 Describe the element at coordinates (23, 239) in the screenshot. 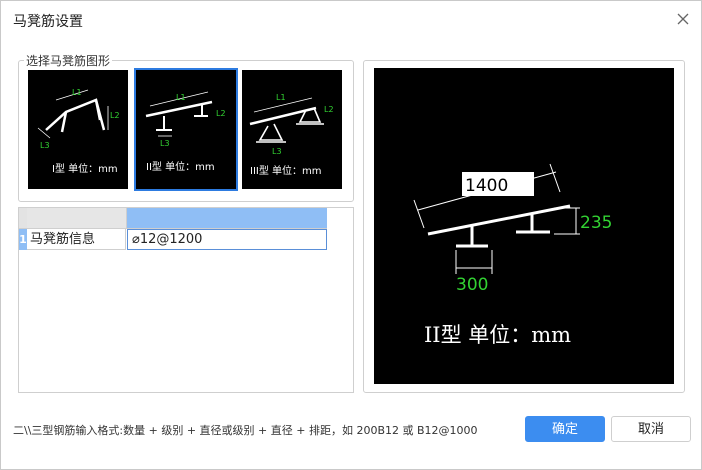

I see `grid-row-number: 1` at that location.